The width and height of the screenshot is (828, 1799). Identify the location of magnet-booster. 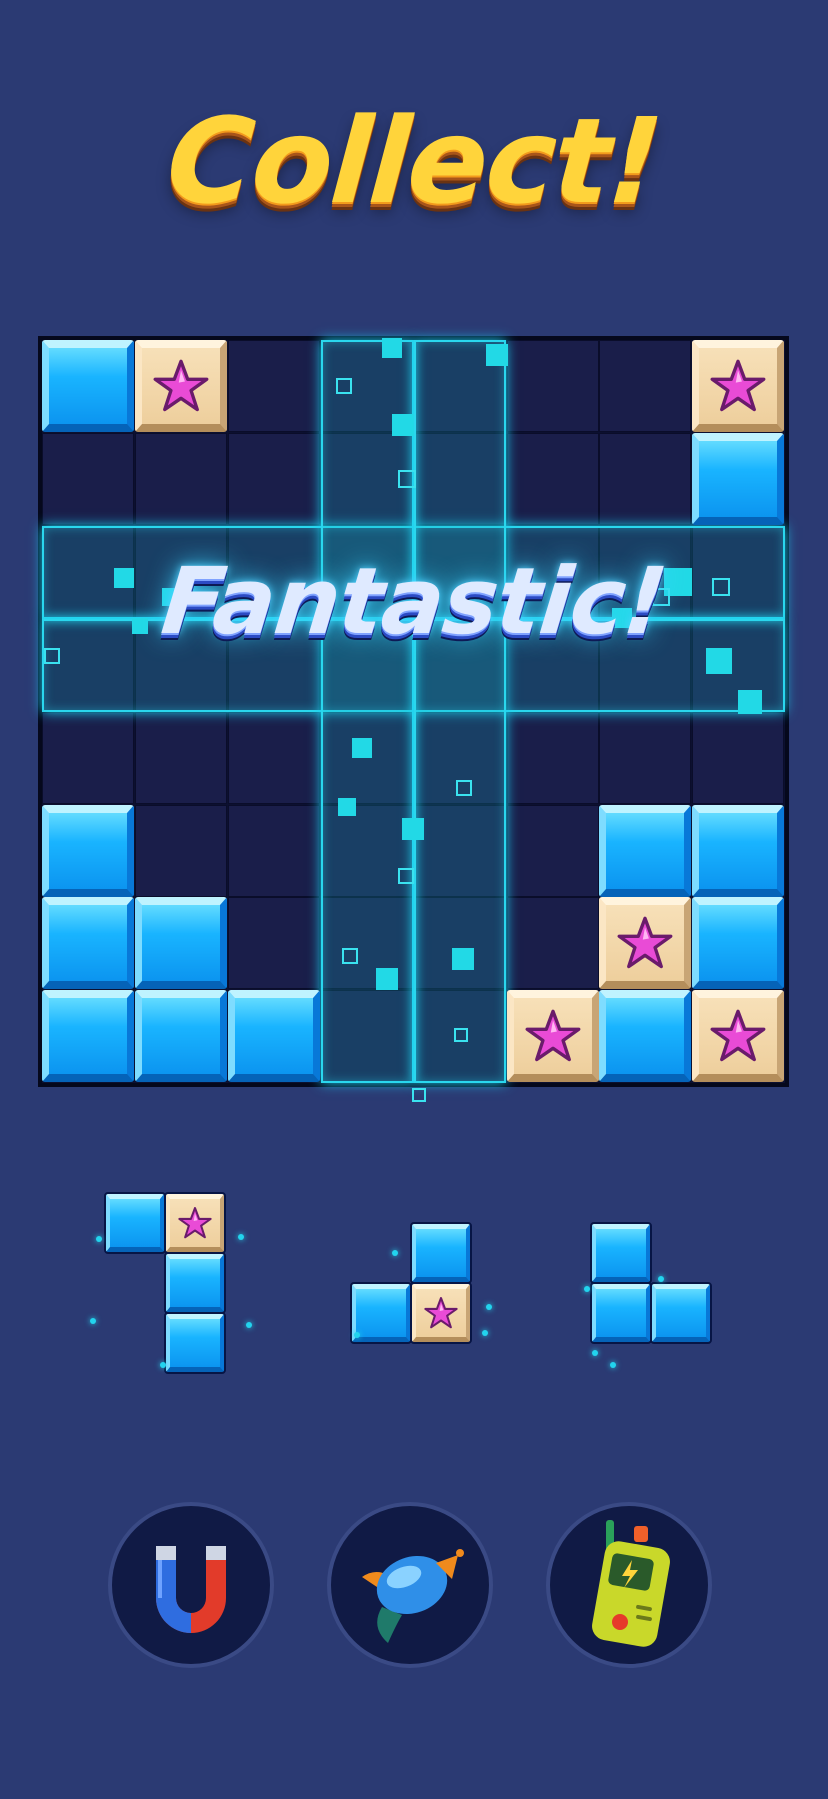
(191, 1585).